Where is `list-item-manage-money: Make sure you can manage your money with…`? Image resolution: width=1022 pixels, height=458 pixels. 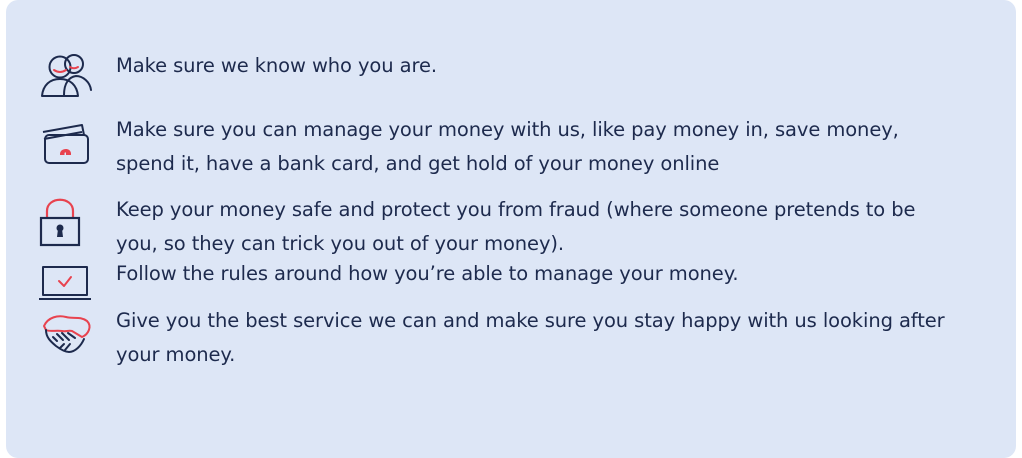 list-item-manage-money: Make sure you can manage your money with… is located at coordinates (492, 147).